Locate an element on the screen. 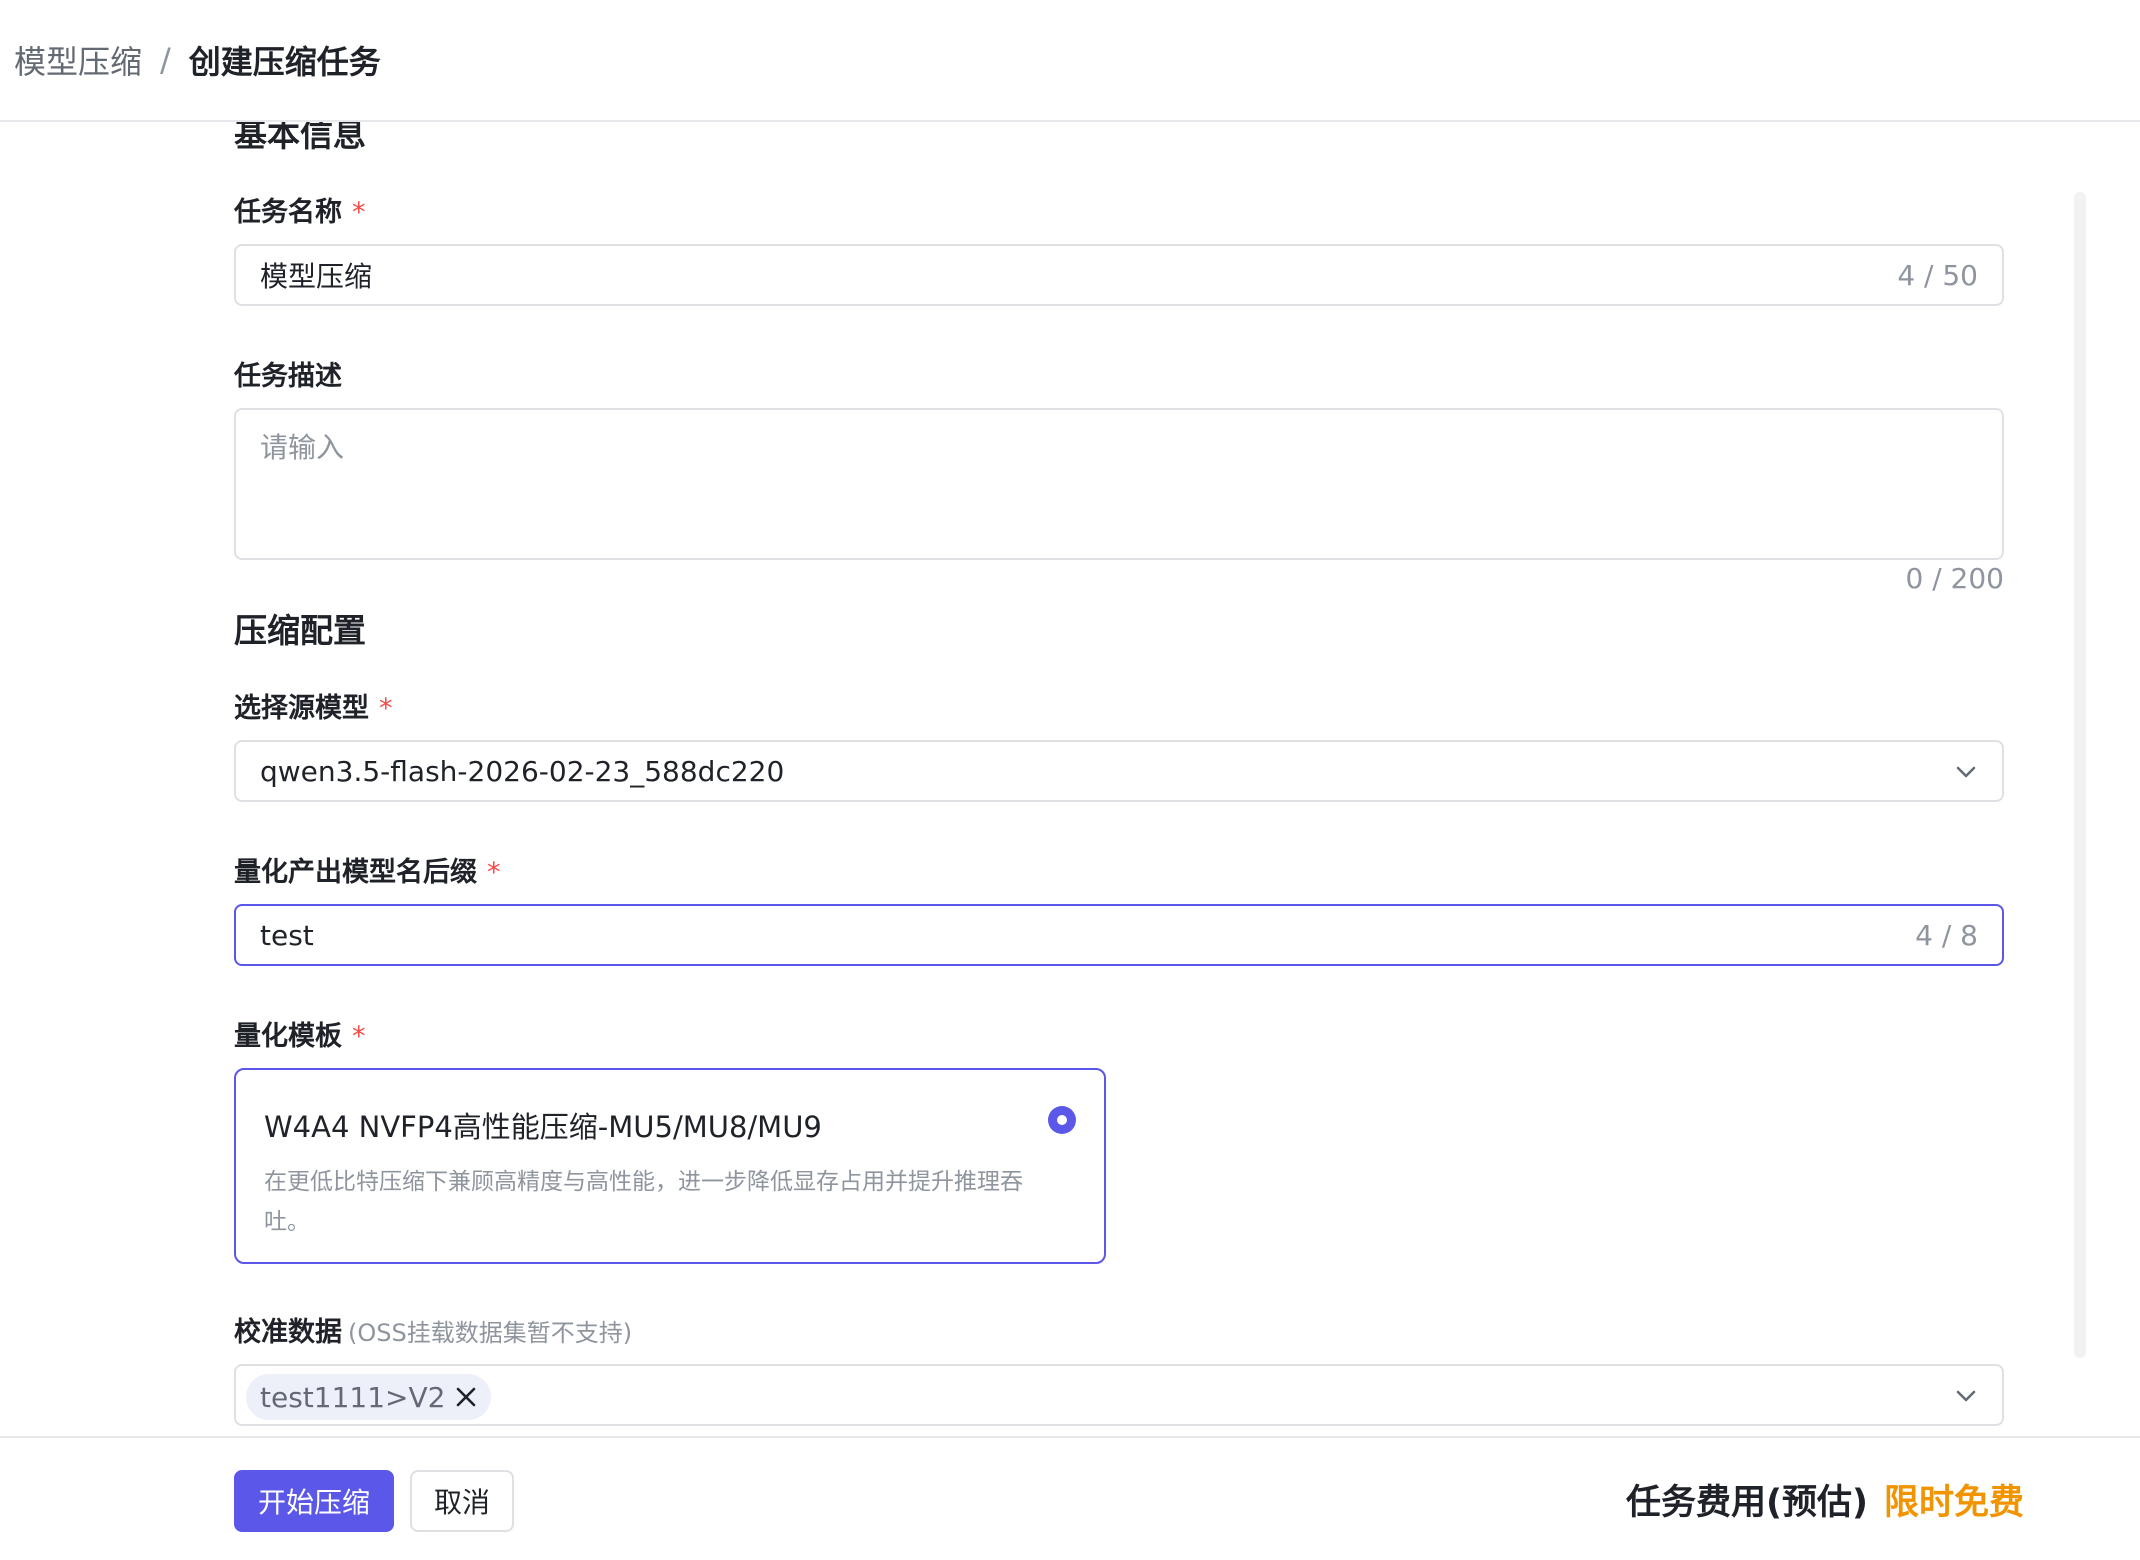 This screenshot has width=2140, height=1560. vertical-scrollbar is located at coordinates (2080, 775).